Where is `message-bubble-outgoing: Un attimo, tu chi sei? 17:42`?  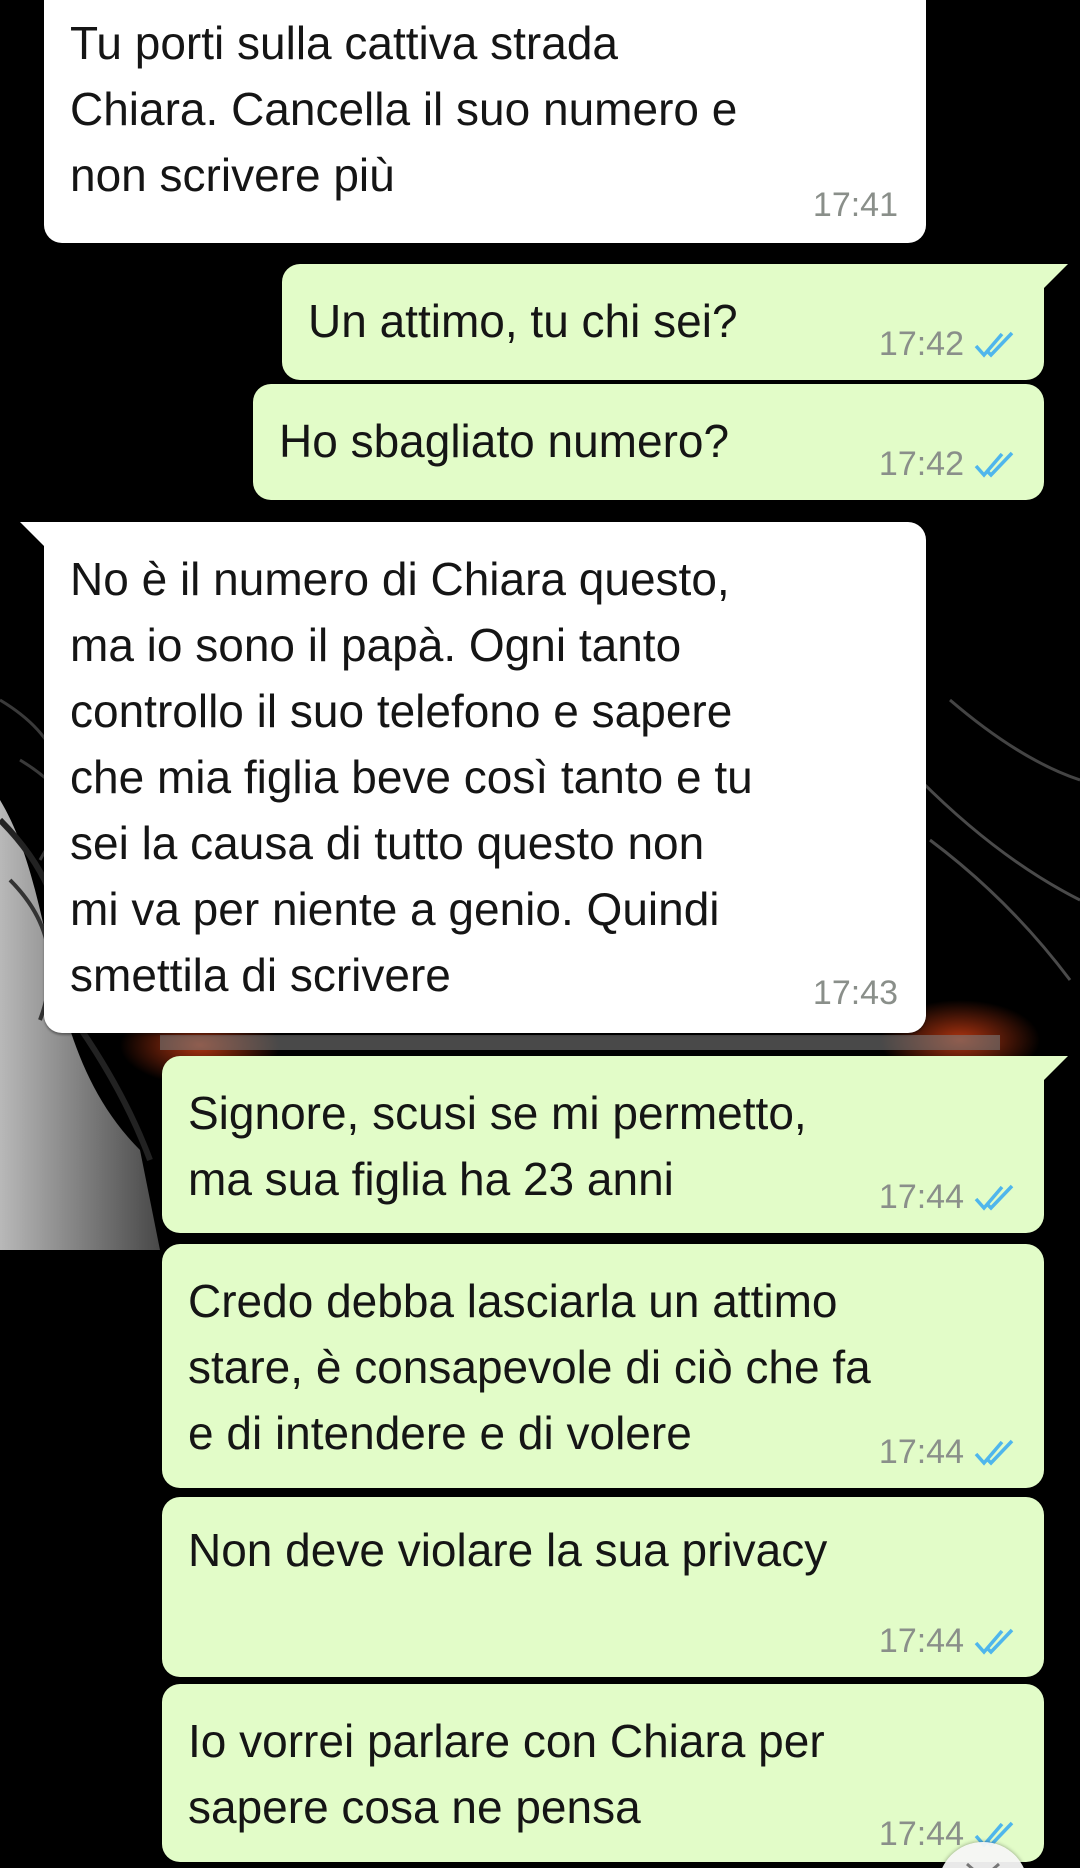 message-bubble-outgoing: Un attimo, tu chi sei? 17:42 is located at coordinates (663, 322).